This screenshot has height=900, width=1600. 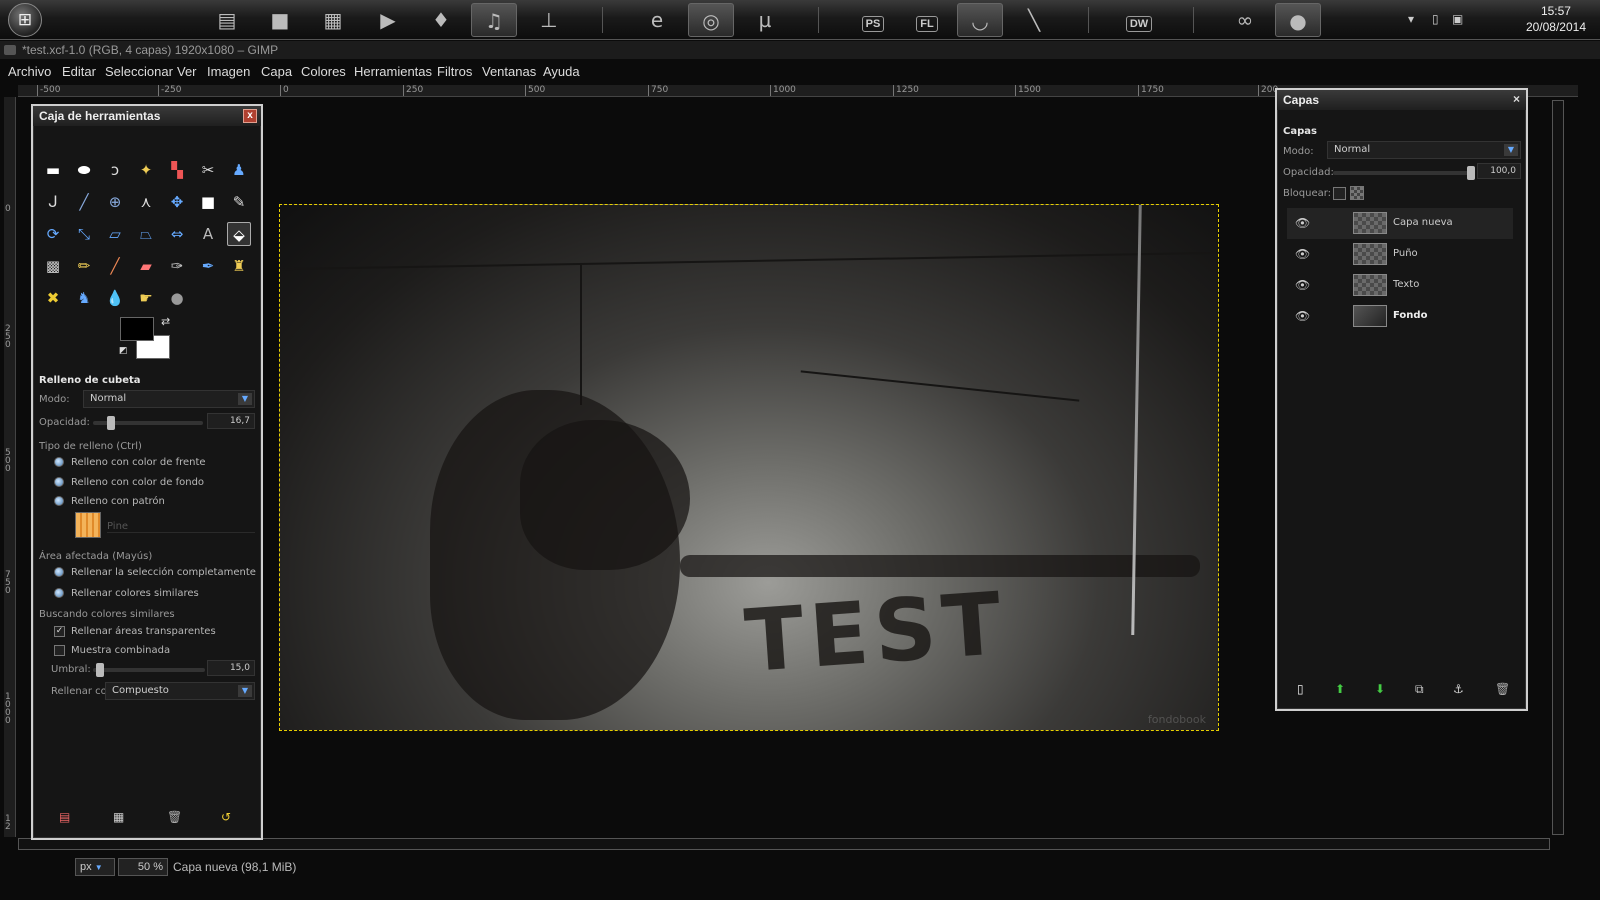 I want to click on lock-alpha-checkbox, so click(x=1357, y=193).